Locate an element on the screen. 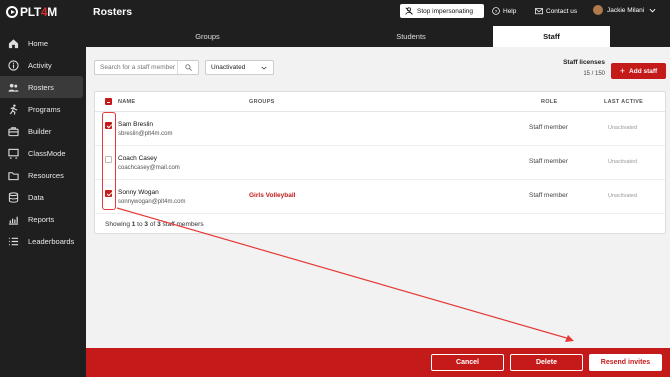 This screenshot has height=377, width=670. help-link: ? Help is located at coordinates (504, 11).